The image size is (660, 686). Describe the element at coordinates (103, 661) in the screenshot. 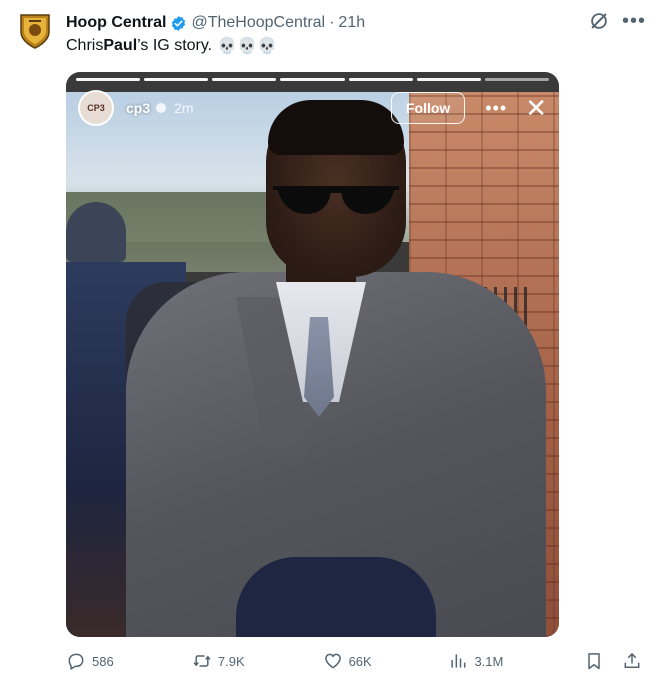

I see `reply-count: 586` at that location.